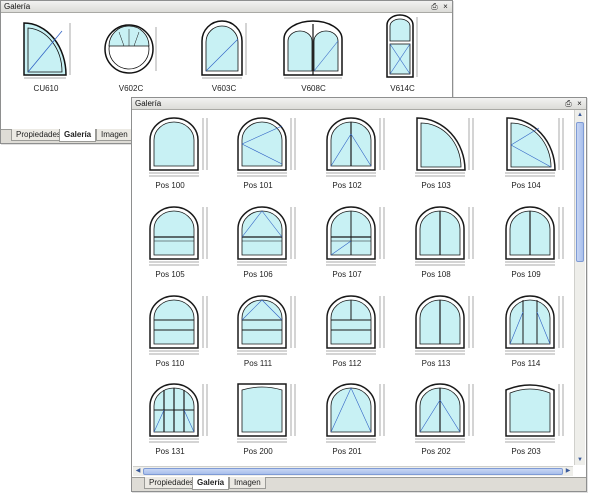 This screenshot has width=589, height=495. I want to click on gallery-item: Pos 111, so click(266, 332).